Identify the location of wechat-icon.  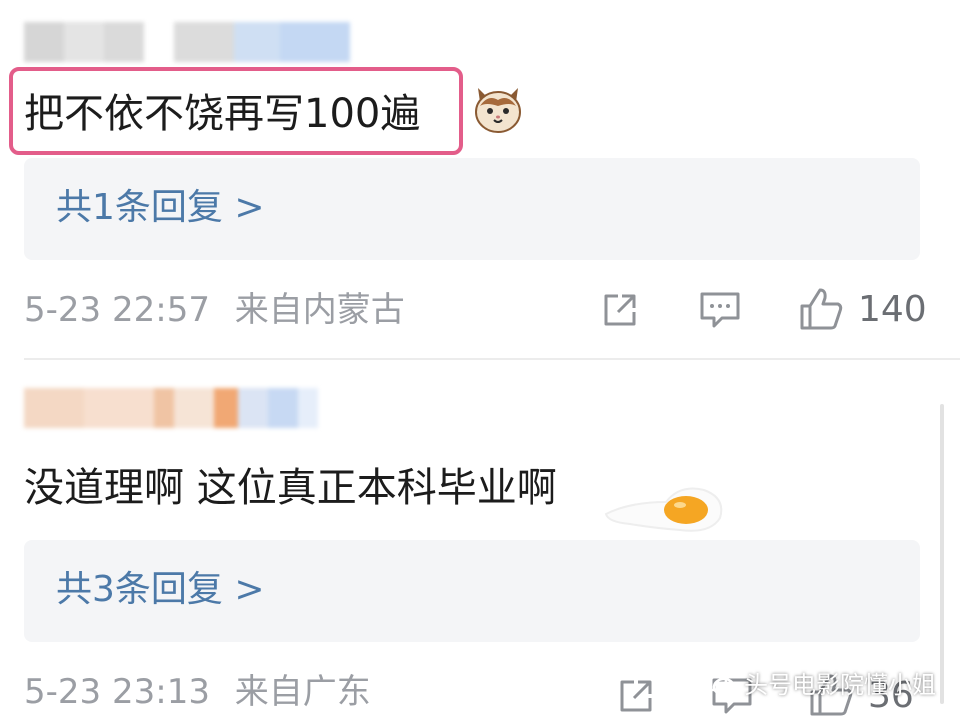
(718, 682).